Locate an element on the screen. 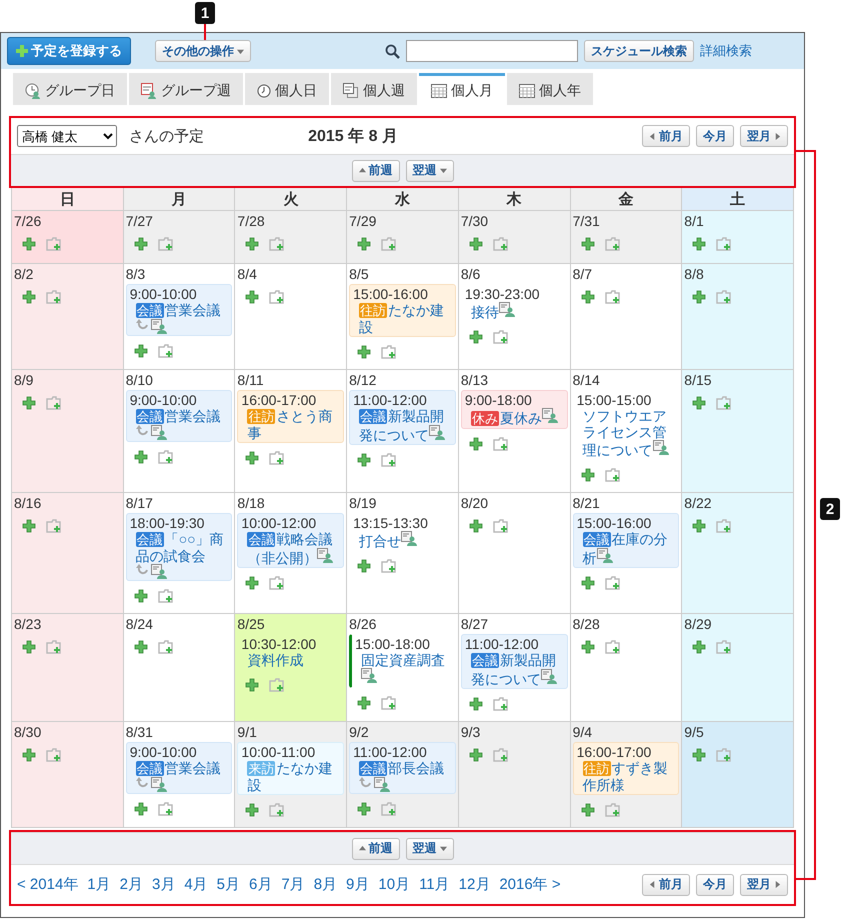 Image resolution: width=846 pixels, height=920 pixels. event-card: 16:00-17:00 往訪すずき製作所様 is located at coordinates (626, 768).